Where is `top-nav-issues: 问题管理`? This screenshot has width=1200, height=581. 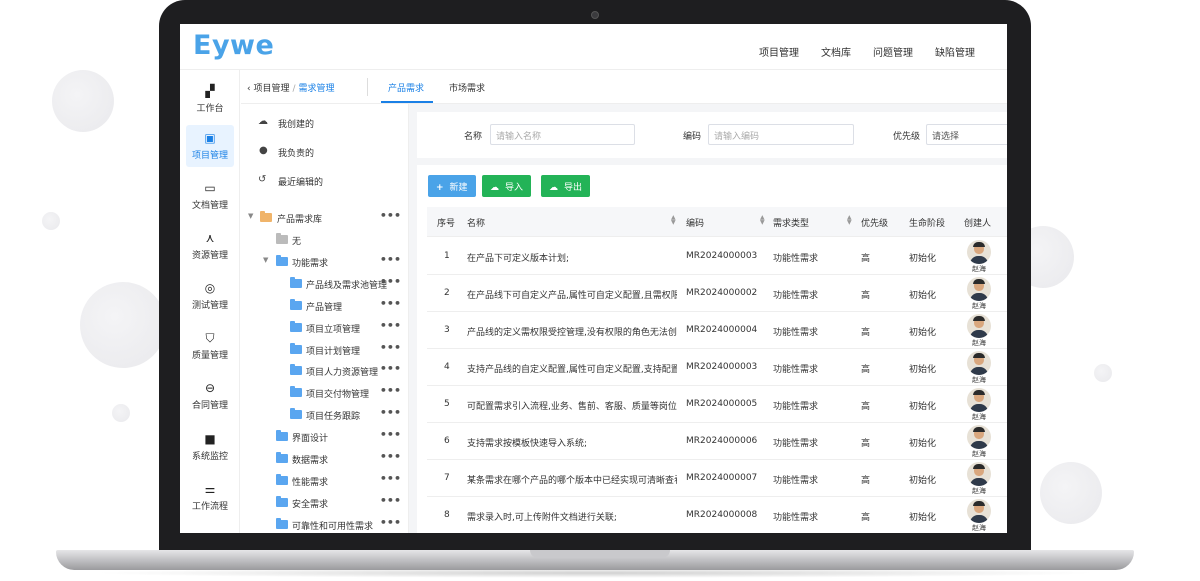 top-nav-issues: 问题管理 is located at coordinates (893, 51).